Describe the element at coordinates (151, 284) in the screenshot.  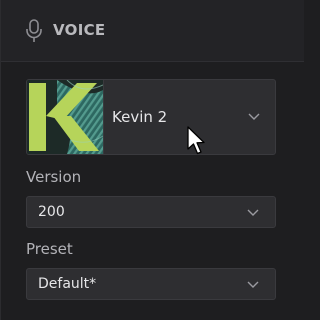
I see `preset-select: Default*` at that location.